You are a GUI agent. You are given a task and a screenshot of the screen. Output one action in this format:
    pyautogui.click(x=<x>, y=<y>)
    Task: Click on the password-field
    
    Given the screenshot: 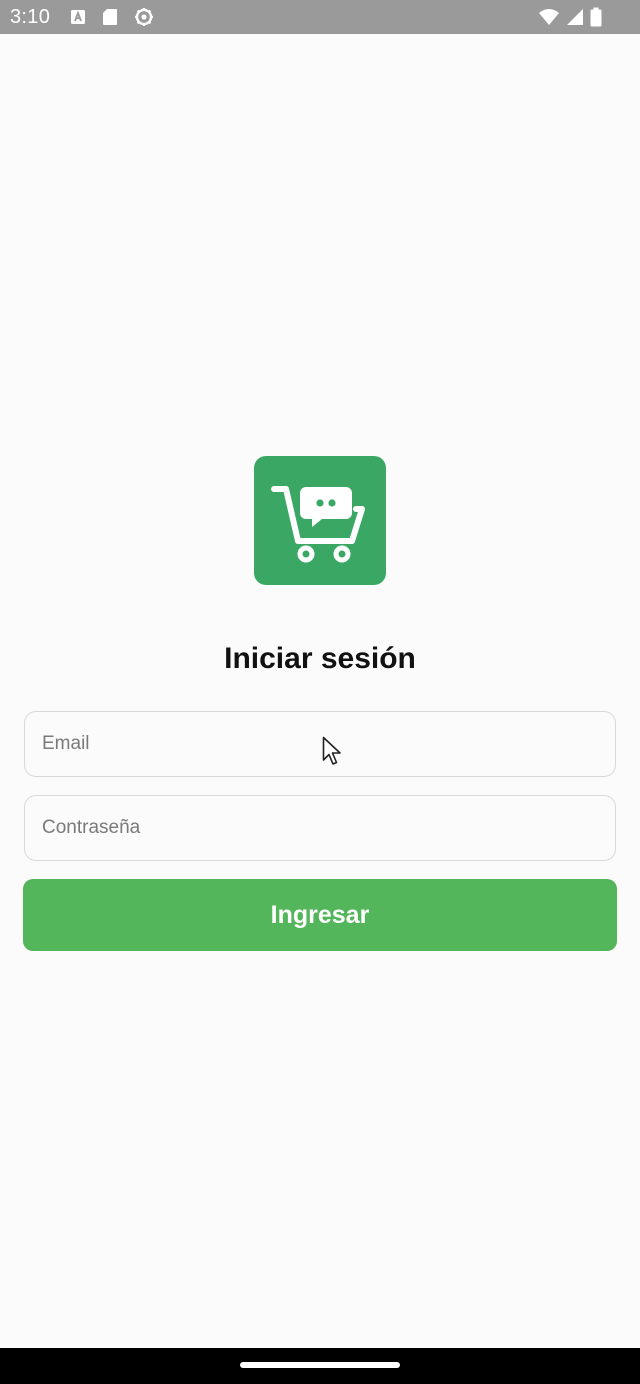 What is the action you would take?
    pyautogui.click(x=320, y=828)
    